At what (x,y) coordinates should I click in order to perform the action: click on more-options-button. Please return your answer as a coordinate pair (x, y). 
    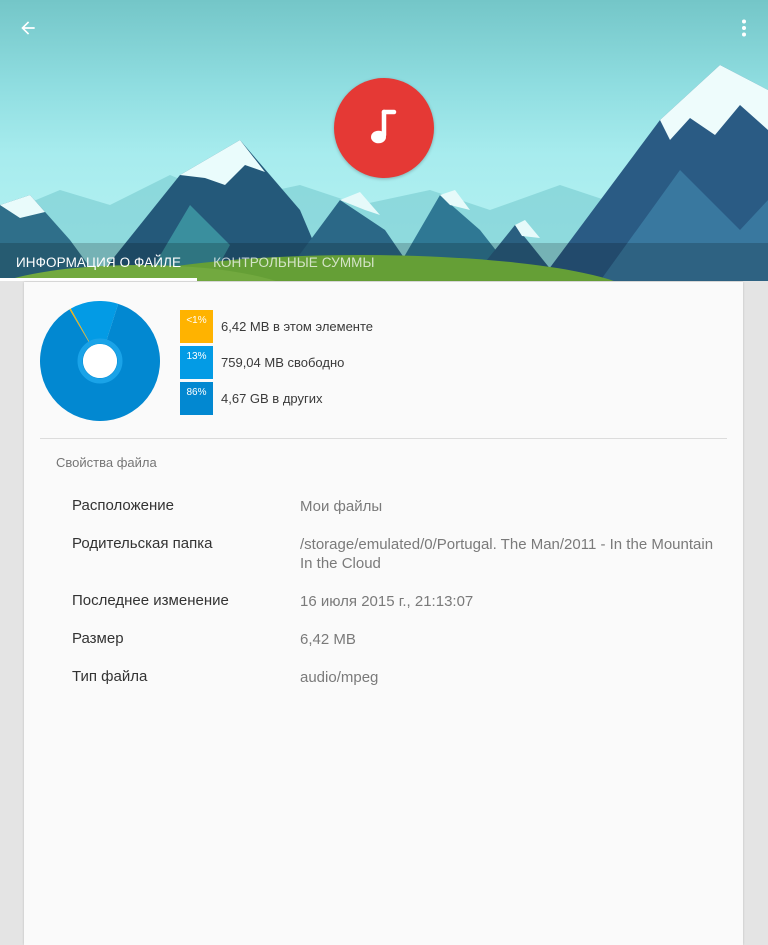
    Looking at the image, I should click on (744, 28).